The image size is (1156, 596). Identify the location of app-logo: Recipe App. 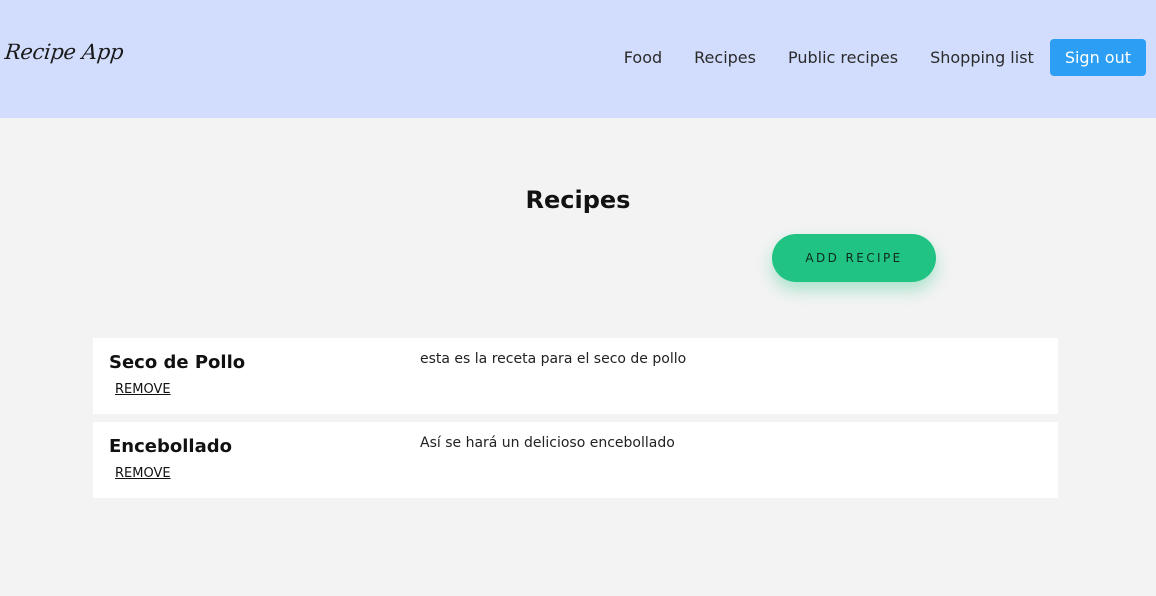
(64, 52).